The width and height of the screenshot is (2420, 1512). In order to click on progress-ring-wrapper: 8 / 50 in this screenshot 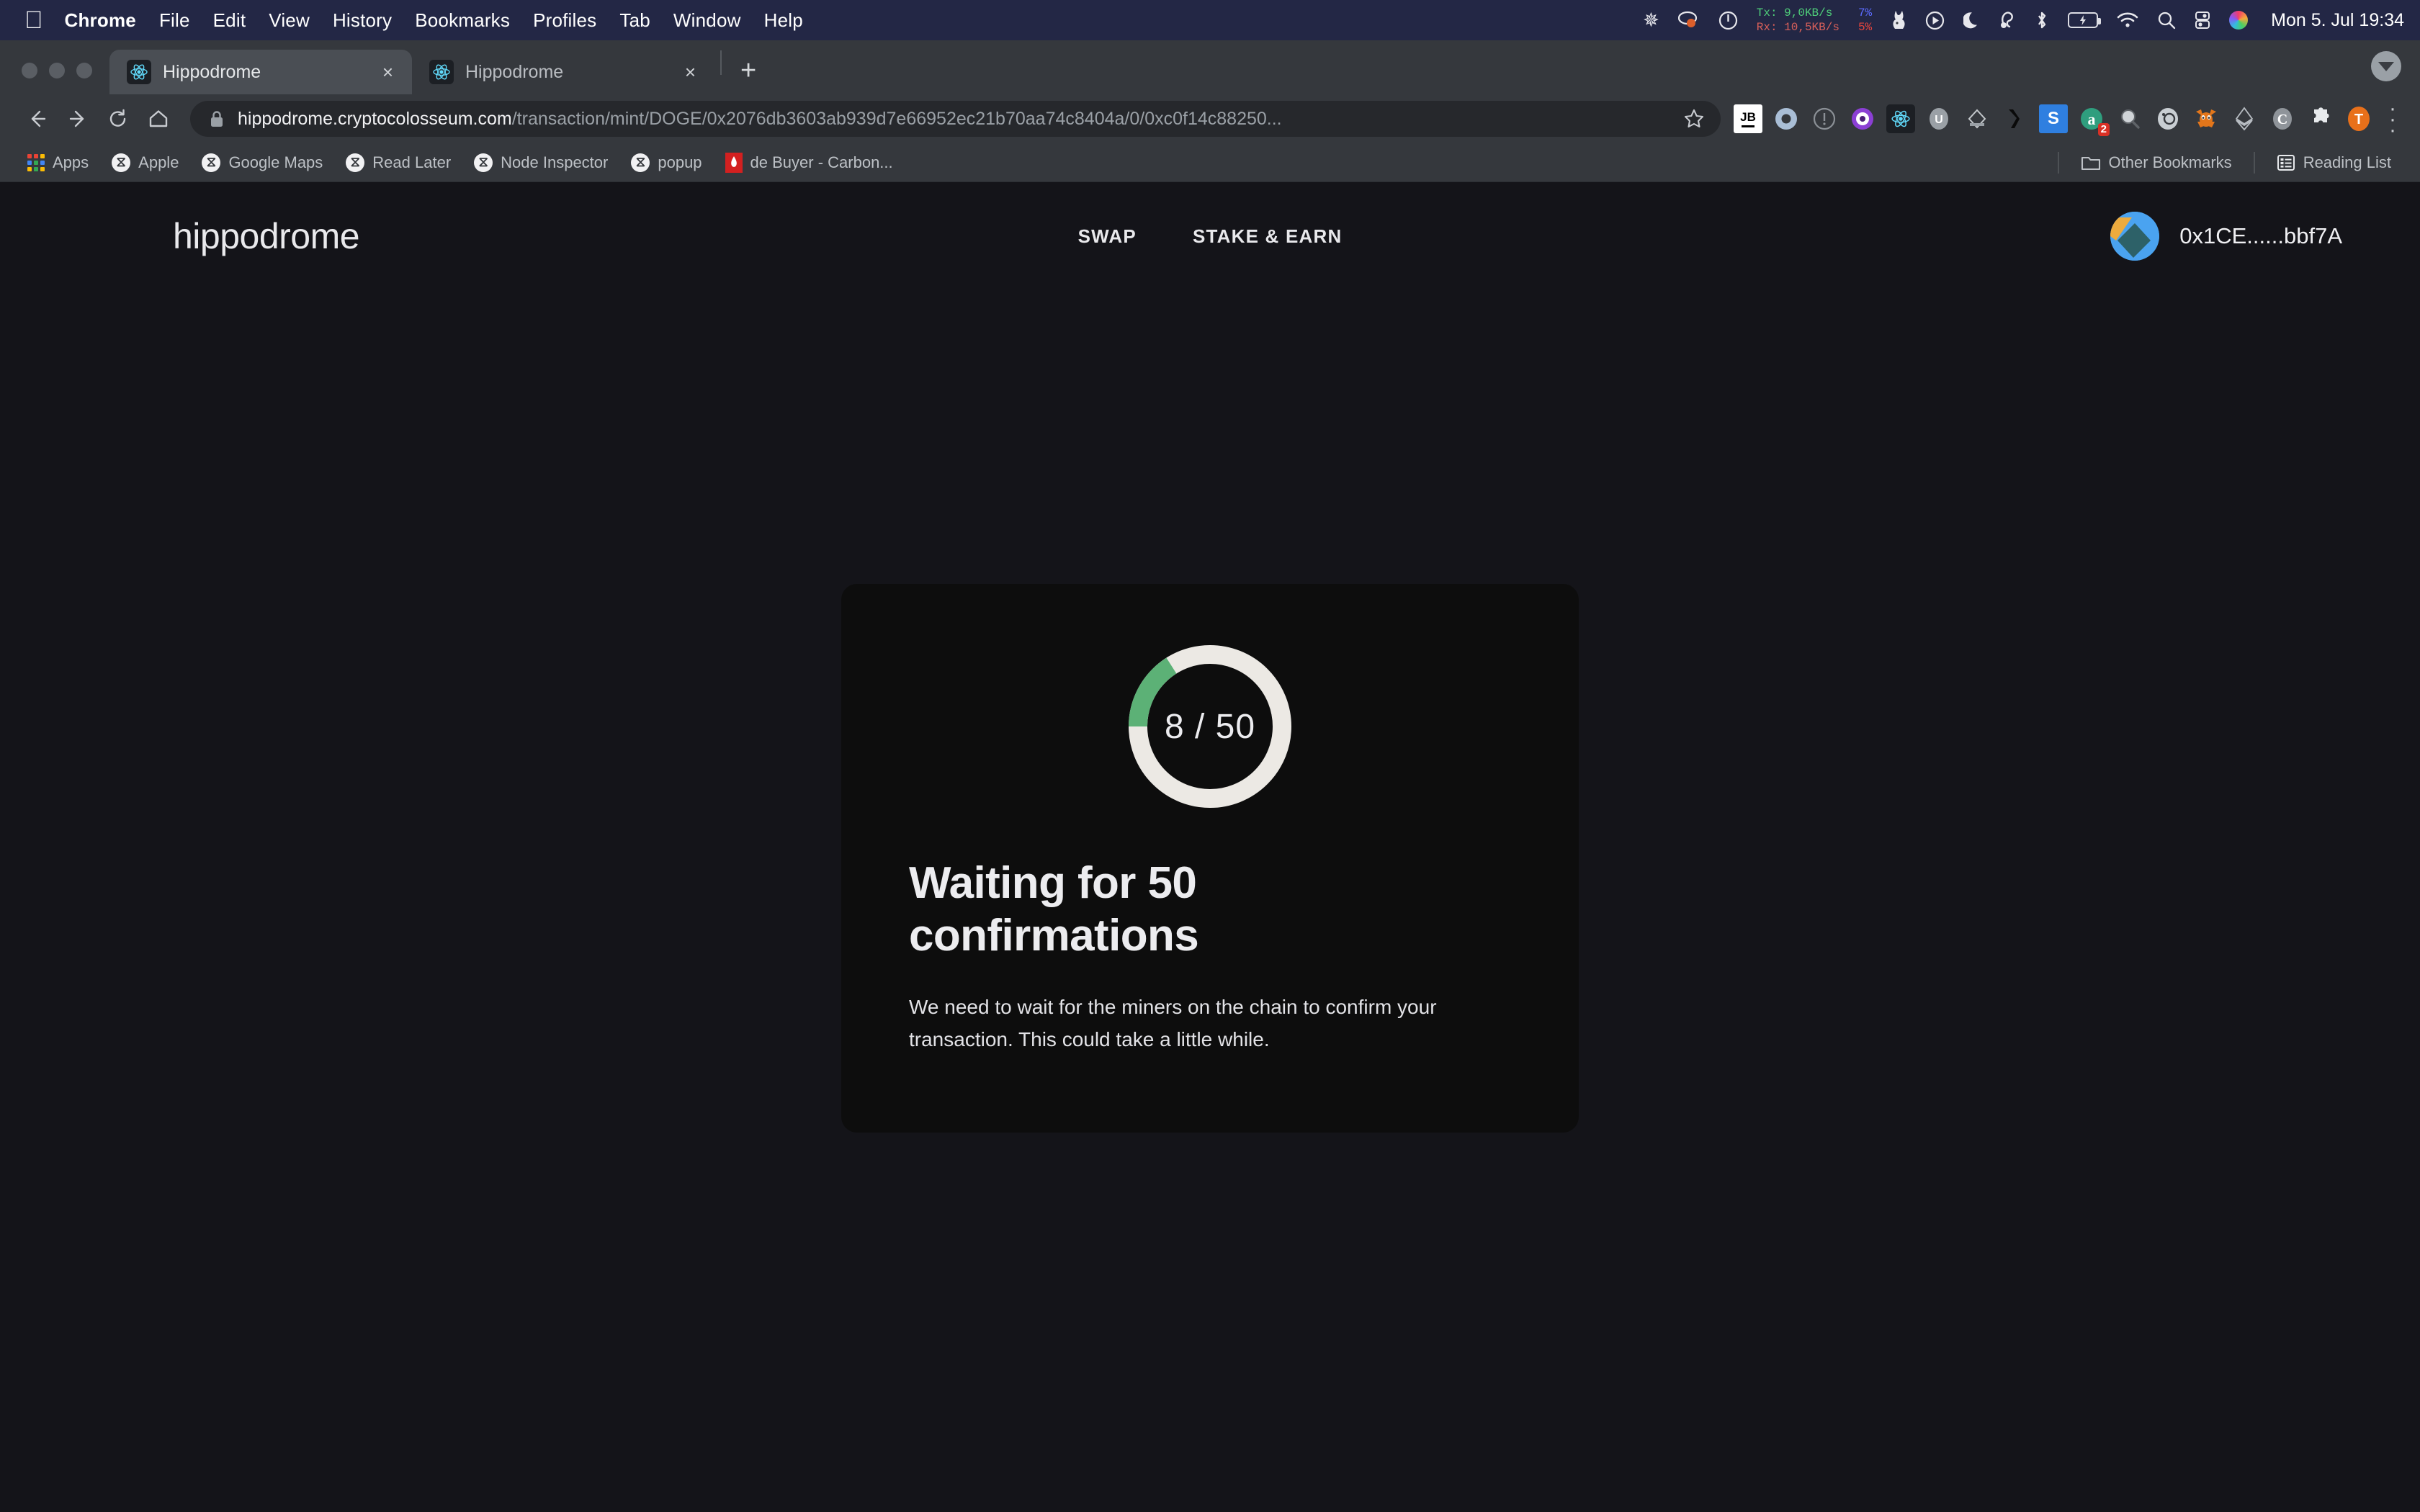, I will do `click(1210, 726)`.